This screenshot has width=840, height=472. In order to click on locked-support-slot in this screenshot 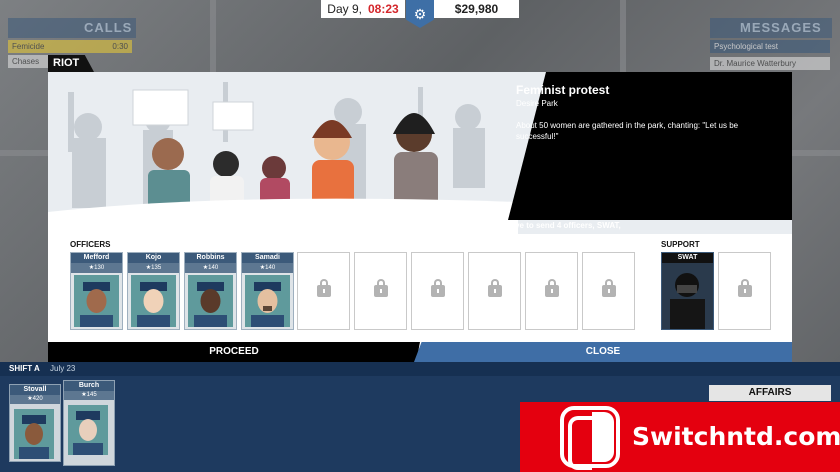, I will do `click(744, 291)`.